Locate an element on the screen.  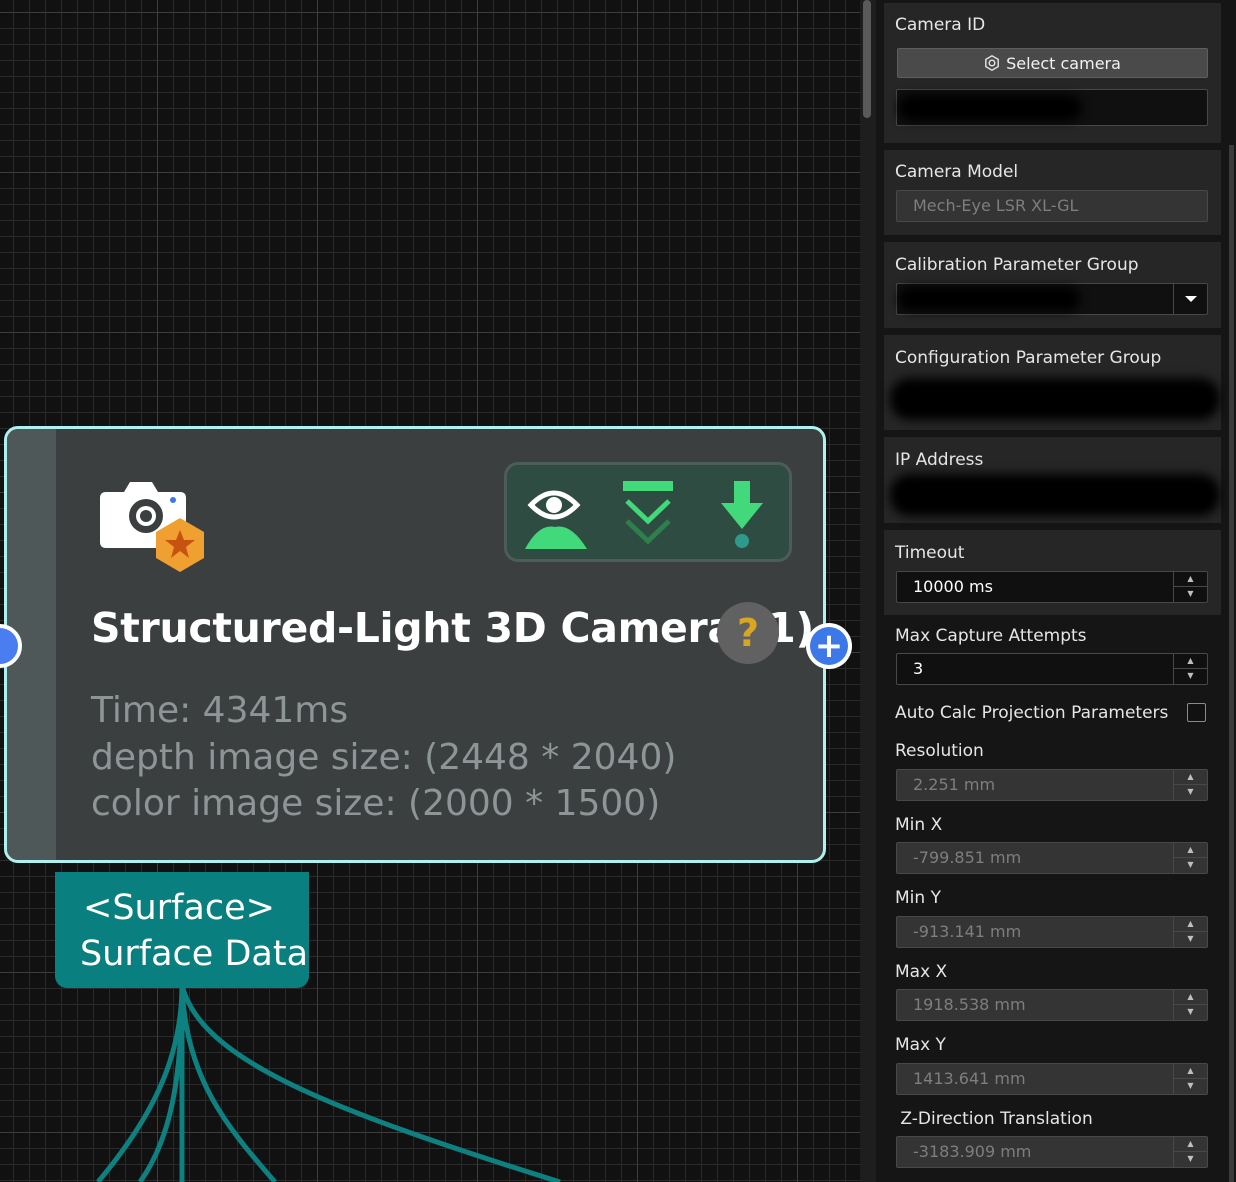
output-port-name: Surface Data is located at coordinates (194, 954).